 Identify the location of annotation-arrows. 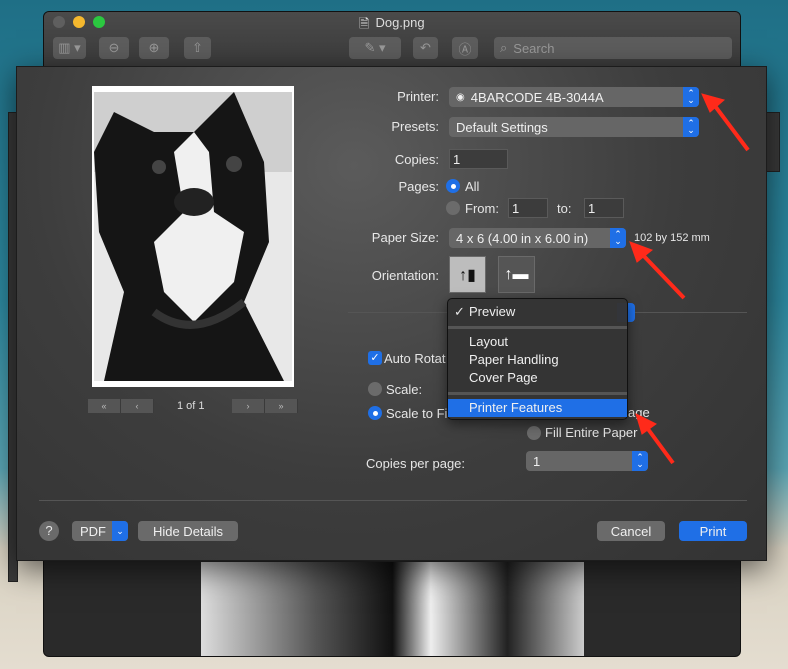
(689, 279).